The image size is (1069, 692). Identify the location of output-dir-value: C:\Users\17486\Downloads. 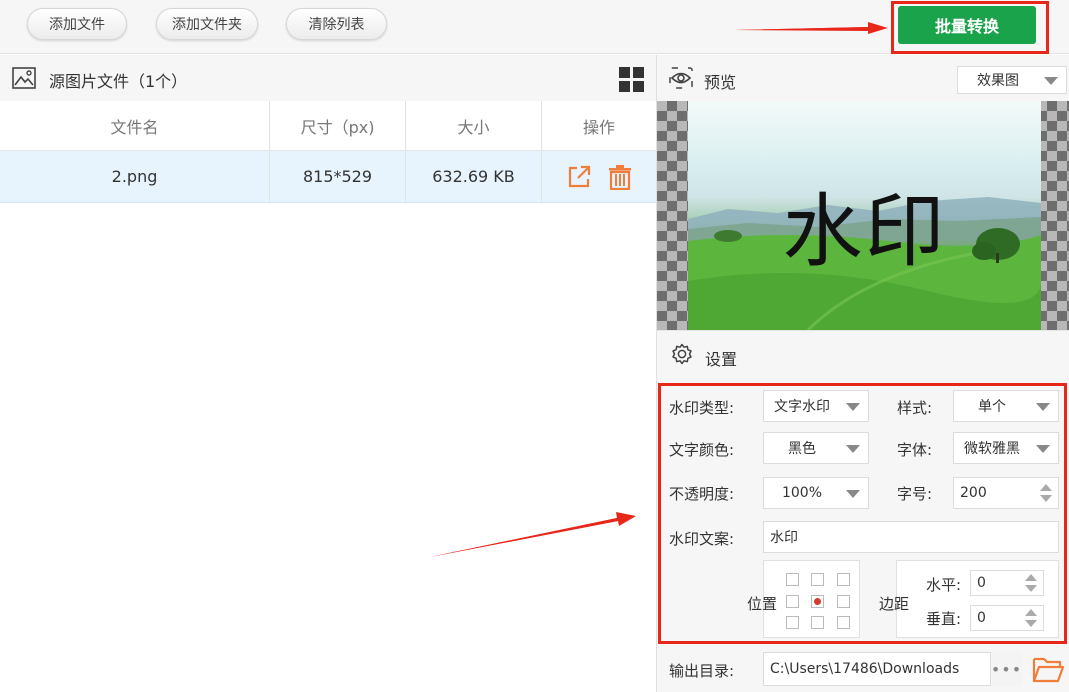
(865, 669).